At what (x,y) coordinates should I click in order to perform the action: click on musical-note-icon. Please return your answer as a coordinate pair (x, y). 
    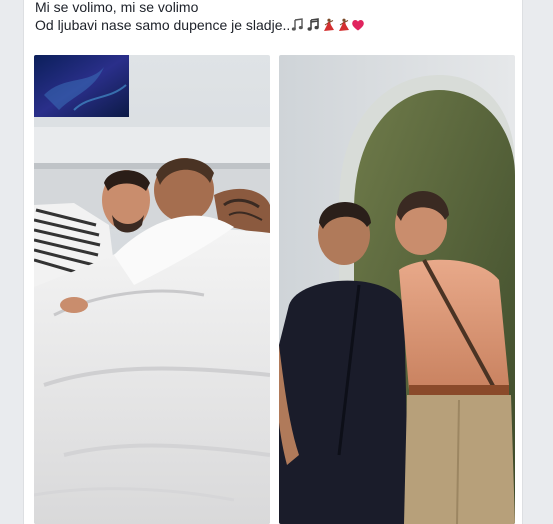
    Looking at the image, I should click on (313, 24).